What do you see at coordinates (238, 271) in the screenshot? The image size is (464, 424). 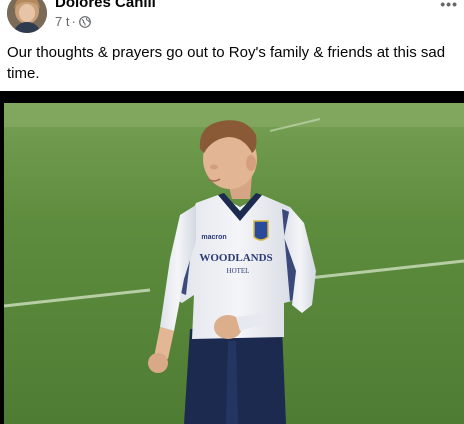 I see `shirt-sponsor-sub: HOTEL` at bounding box center [238, 271].